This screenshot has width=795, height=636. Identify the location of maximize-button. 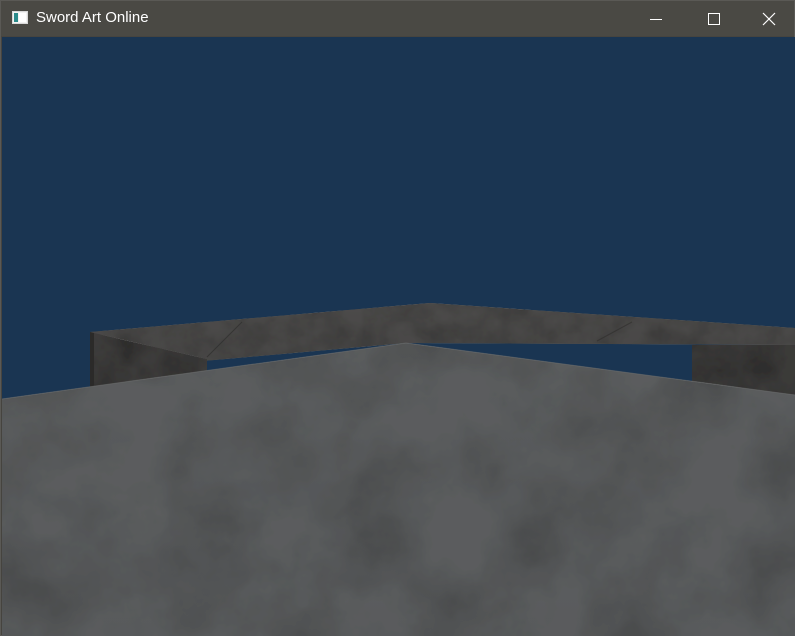
(714, 18).